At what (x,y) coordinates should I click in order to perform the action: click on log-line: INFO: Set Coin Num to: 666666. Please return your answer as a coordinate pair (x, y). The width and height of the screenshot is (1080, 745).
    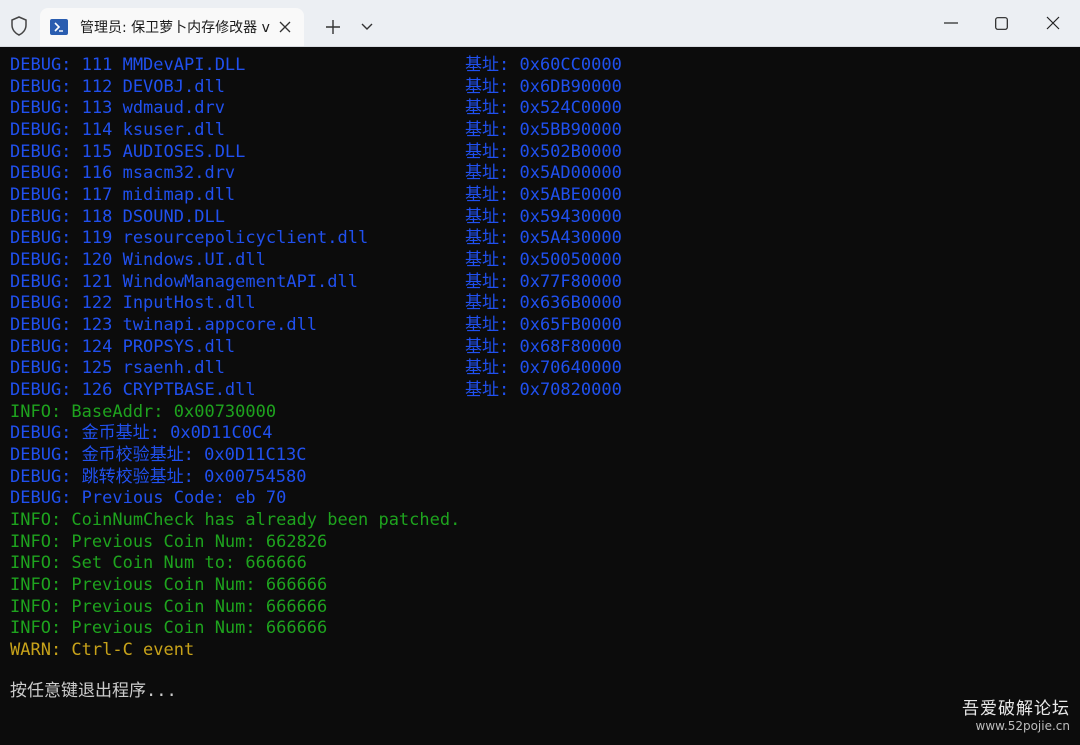
    Looking at the image, I should click on (158, 563).